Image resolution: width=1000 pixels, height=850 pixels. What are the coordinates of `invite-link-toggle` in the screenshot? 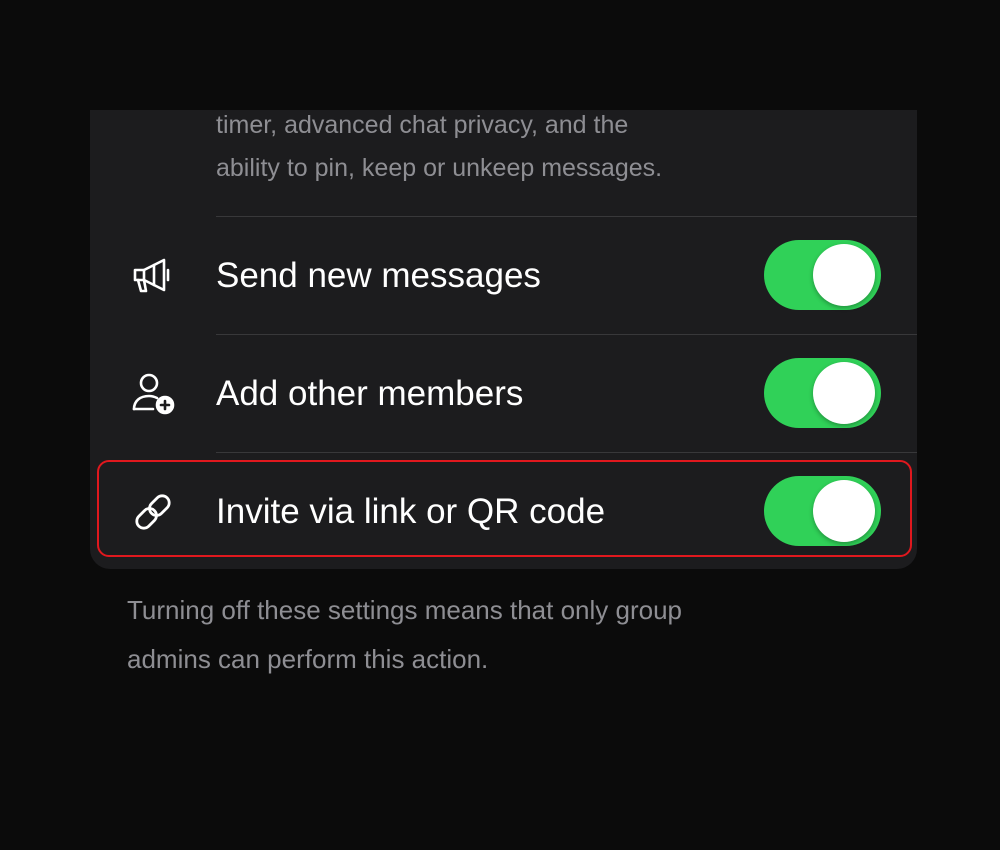 It's located at (822, 511).